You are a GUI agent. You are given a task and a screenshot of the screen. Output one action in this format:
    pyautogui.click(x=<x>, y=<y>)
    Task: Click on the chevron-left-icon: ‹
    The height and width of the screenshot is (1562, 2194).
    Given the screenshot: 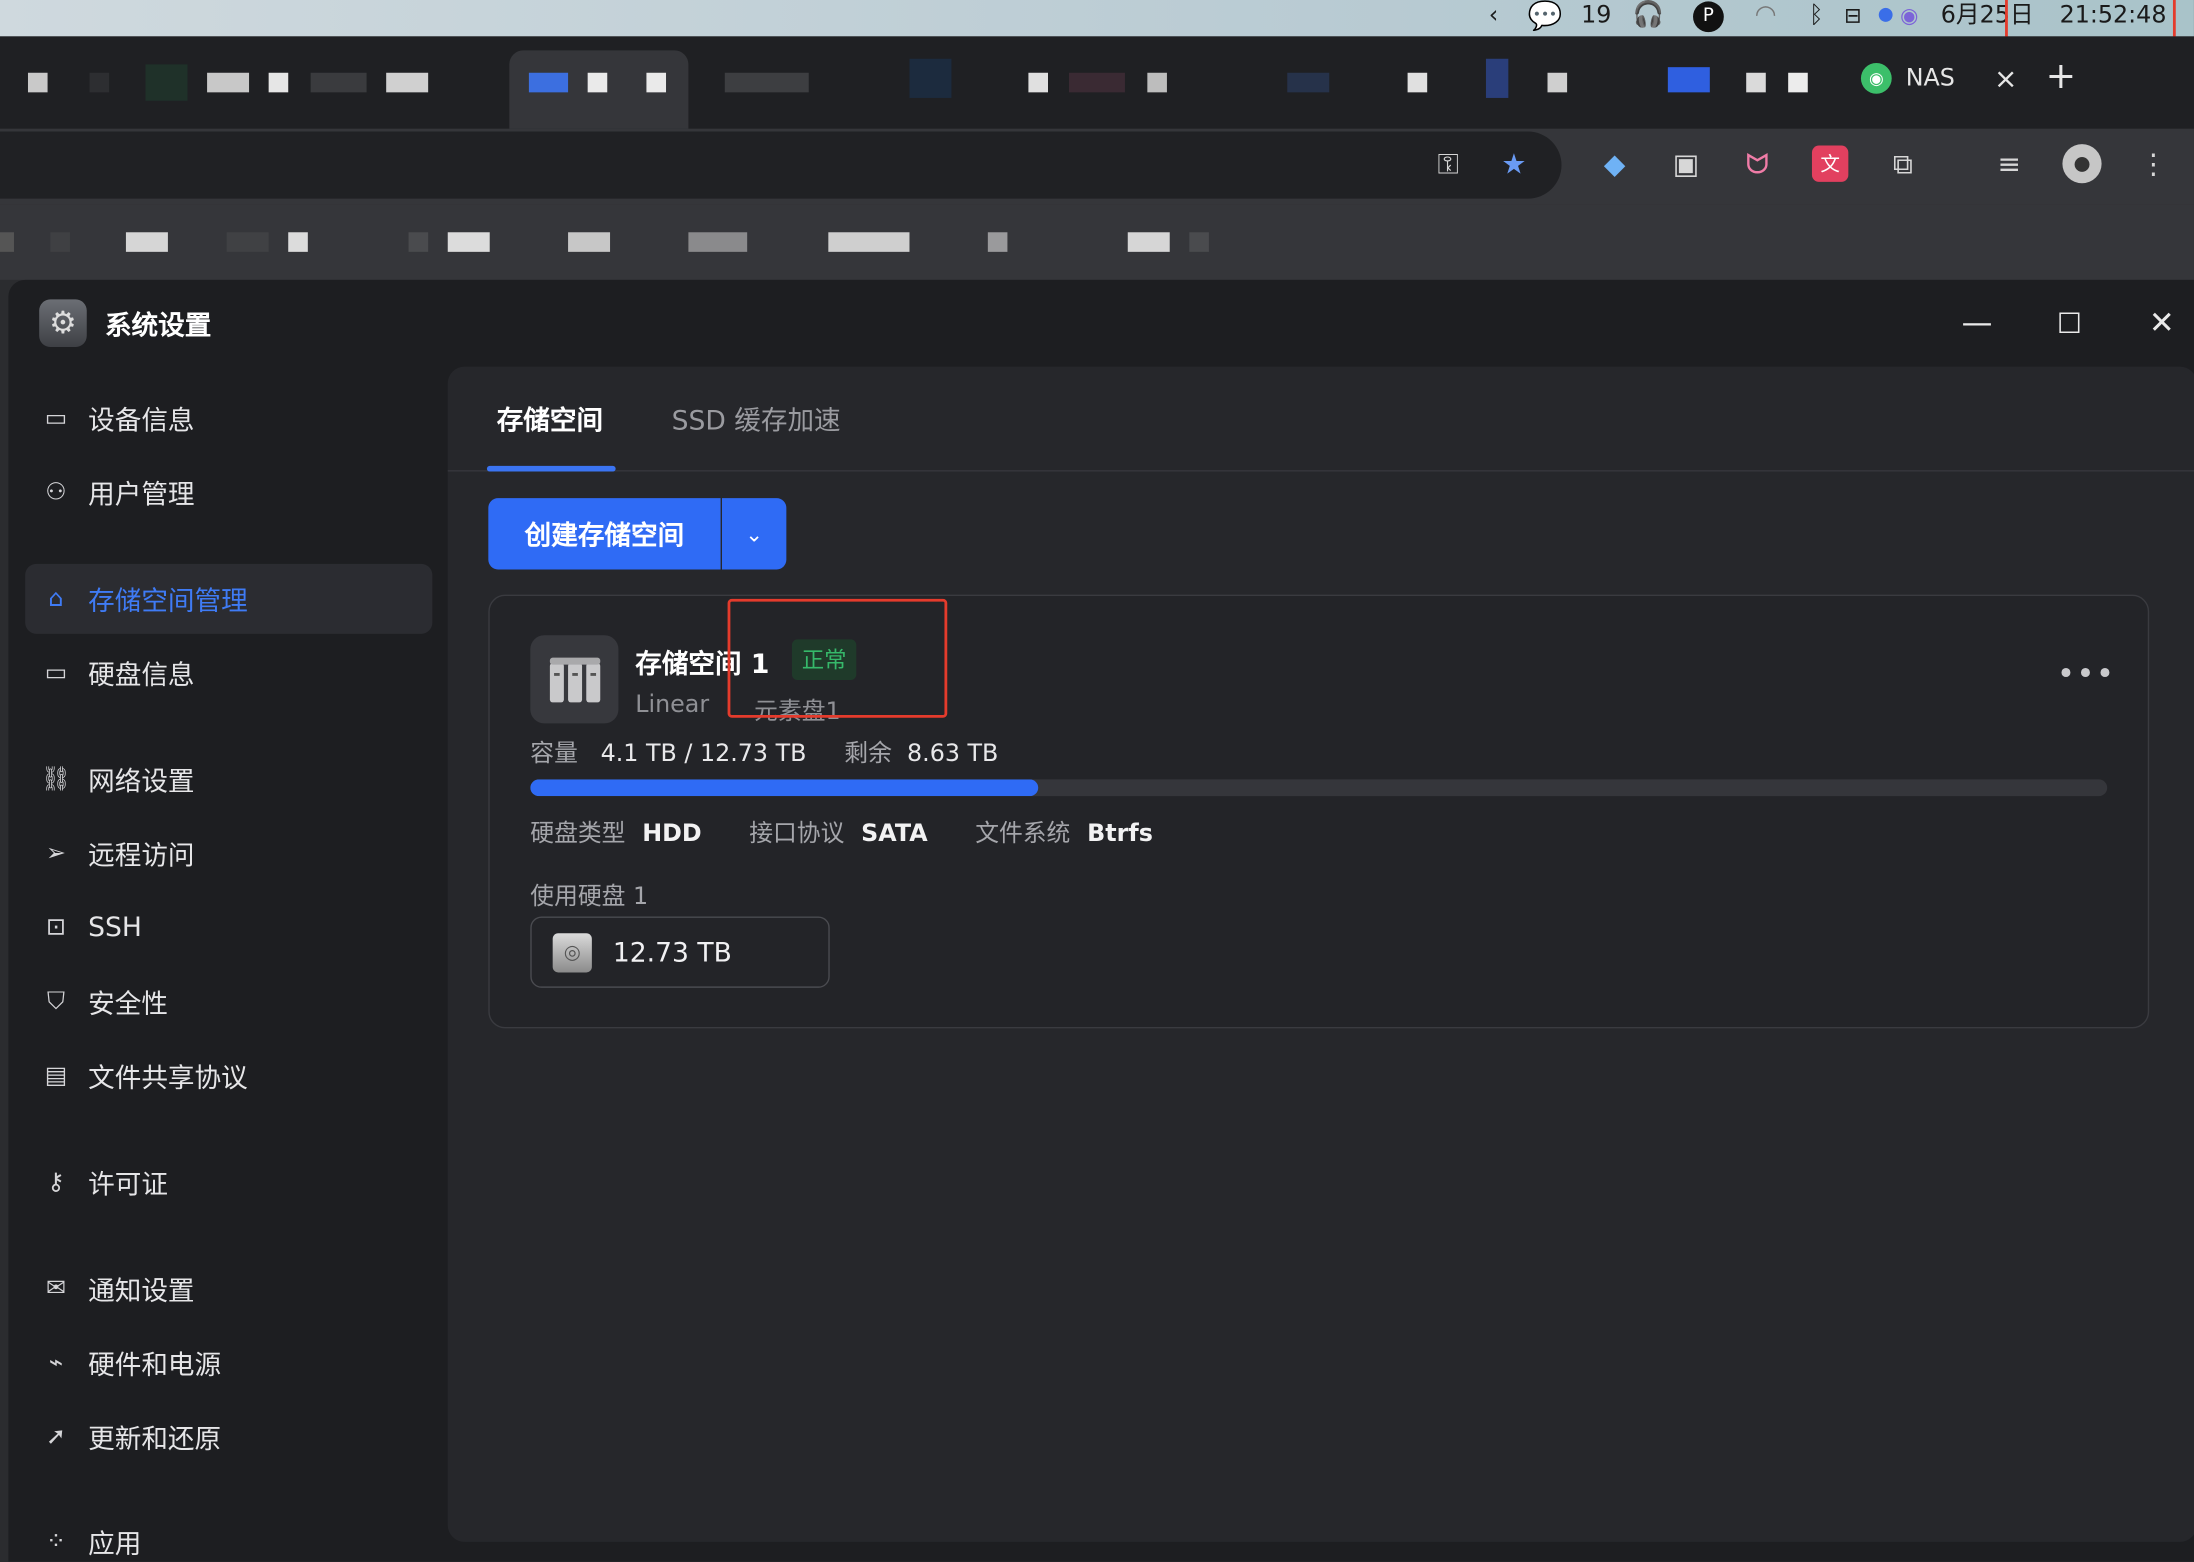 What is the action you would take?
    pyautogui.click(x=1494, y=17)
    